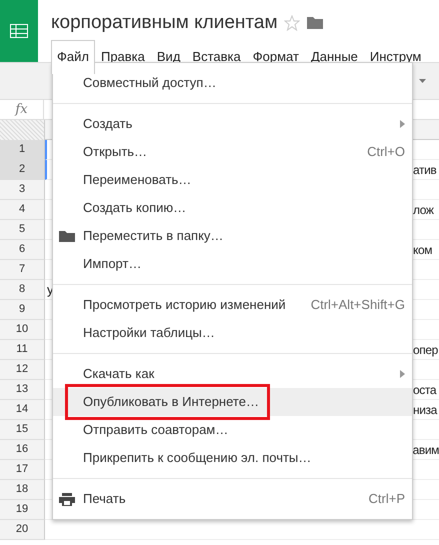  Describe the element at coordinates (22, 490) in the screenshot. I see `row-header: 18` at that location.